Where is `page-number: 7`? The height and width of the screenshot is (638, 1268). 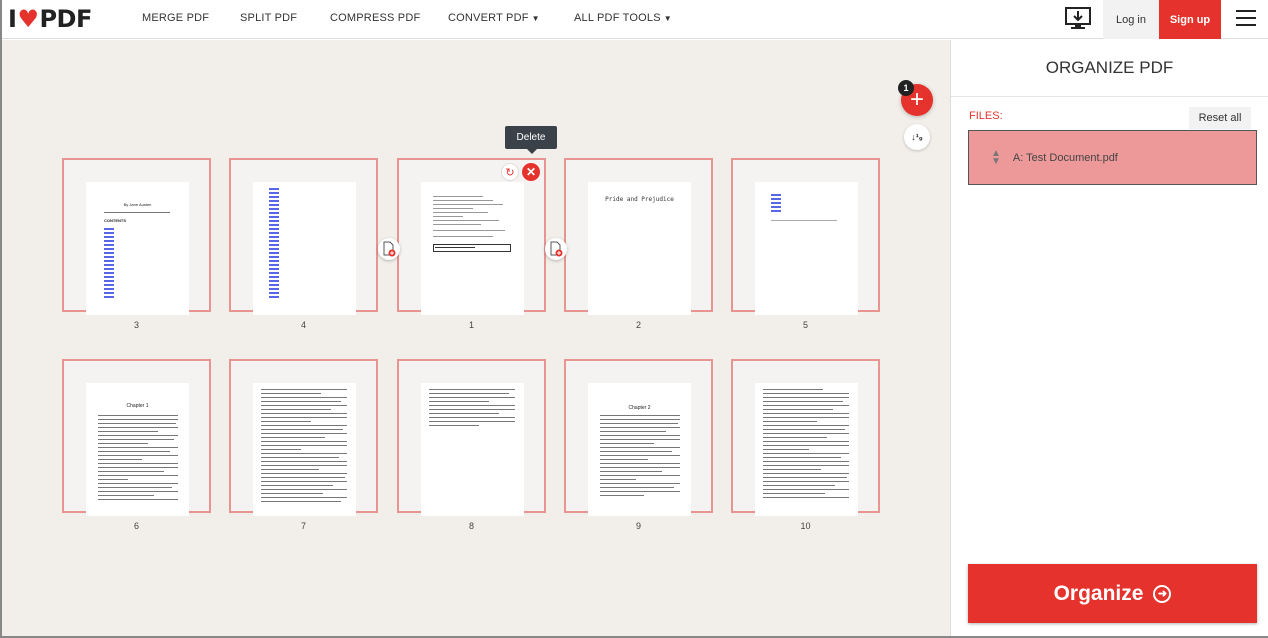
page-number: 7 is located at coordinates (303, 526).